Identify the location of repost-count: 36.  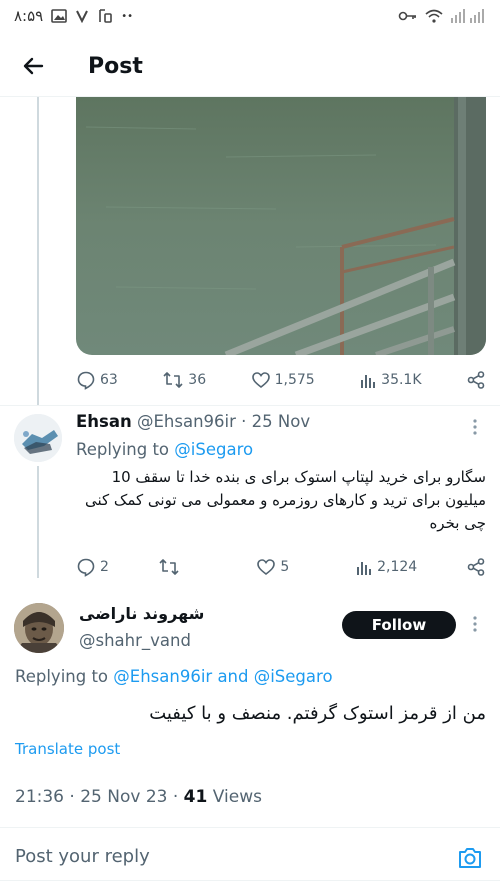
(197, 380).